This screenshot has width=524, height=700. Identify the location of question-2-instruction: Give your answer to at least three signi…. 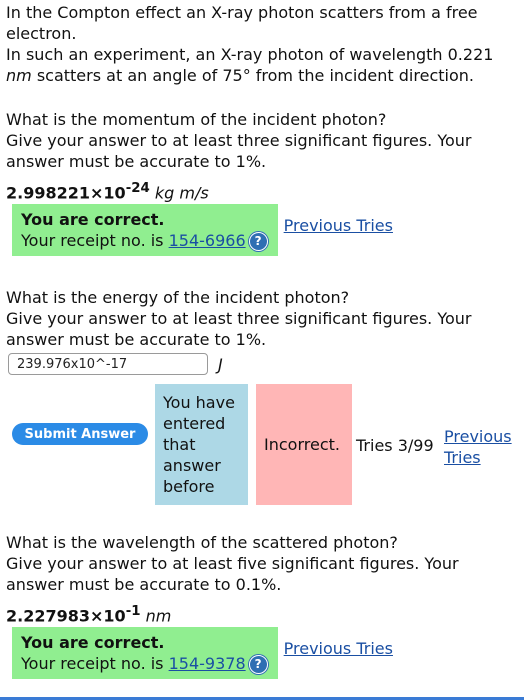
(239, 329).